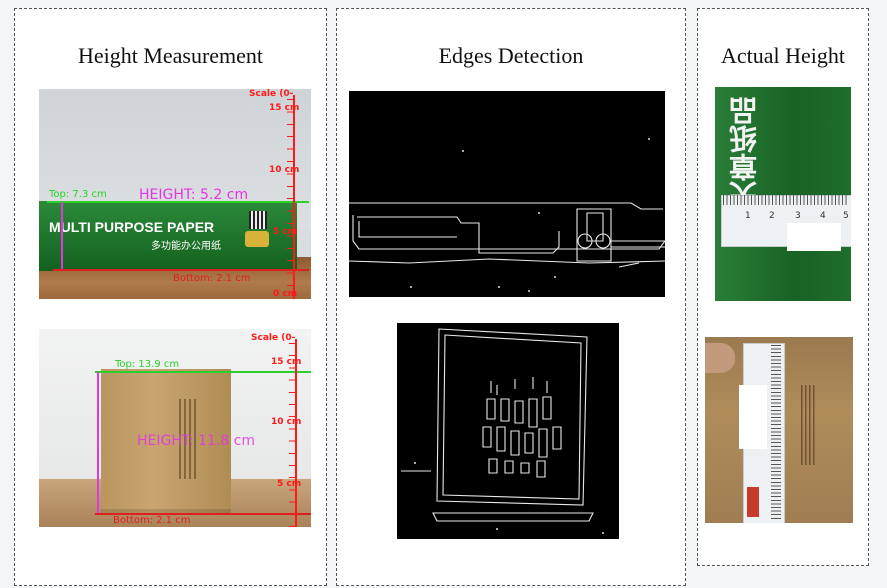  What do you see at coordinates (257, 239) in the screenshot?
I see `box-emblem` at bounding box center [257, 239].